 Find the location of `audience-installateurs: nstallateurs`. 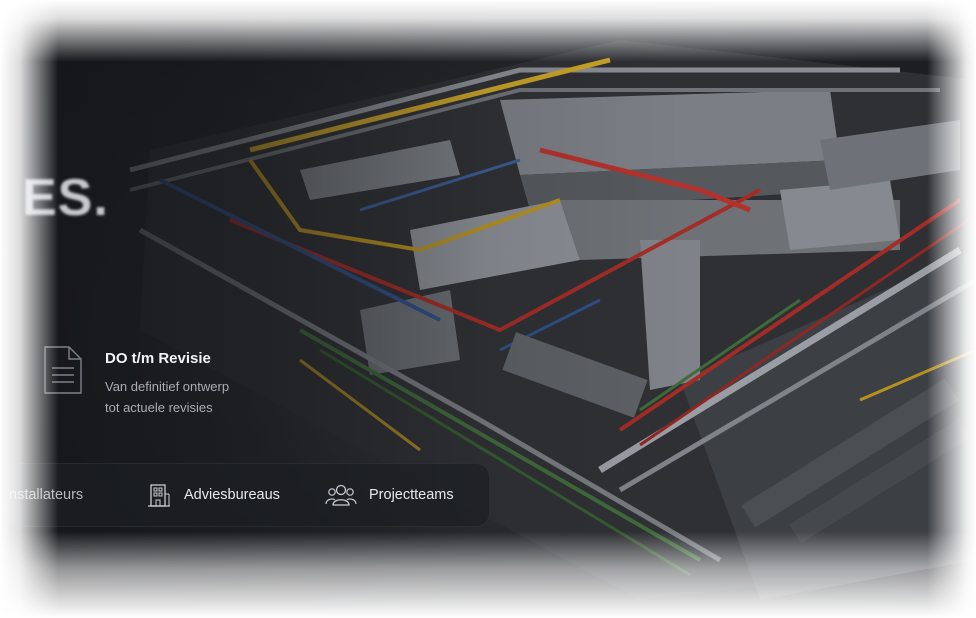

audience-installateurs: nstallateurs is located at coordinates (46, 495).